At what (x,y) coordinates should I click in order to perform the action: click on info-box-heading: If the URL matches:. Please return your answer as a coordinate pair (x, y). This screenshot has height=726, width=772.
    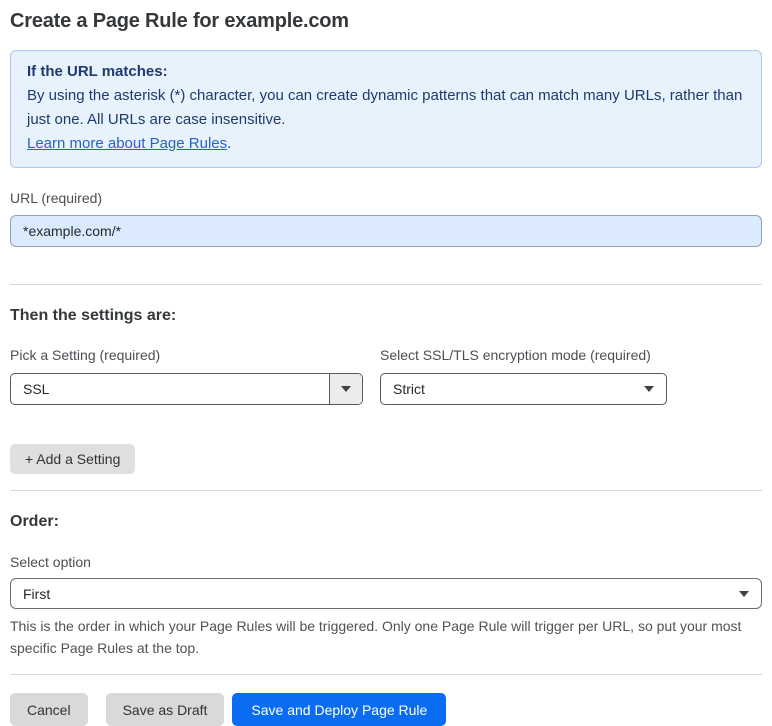
    Looking at the image, I should click on (97, 71).